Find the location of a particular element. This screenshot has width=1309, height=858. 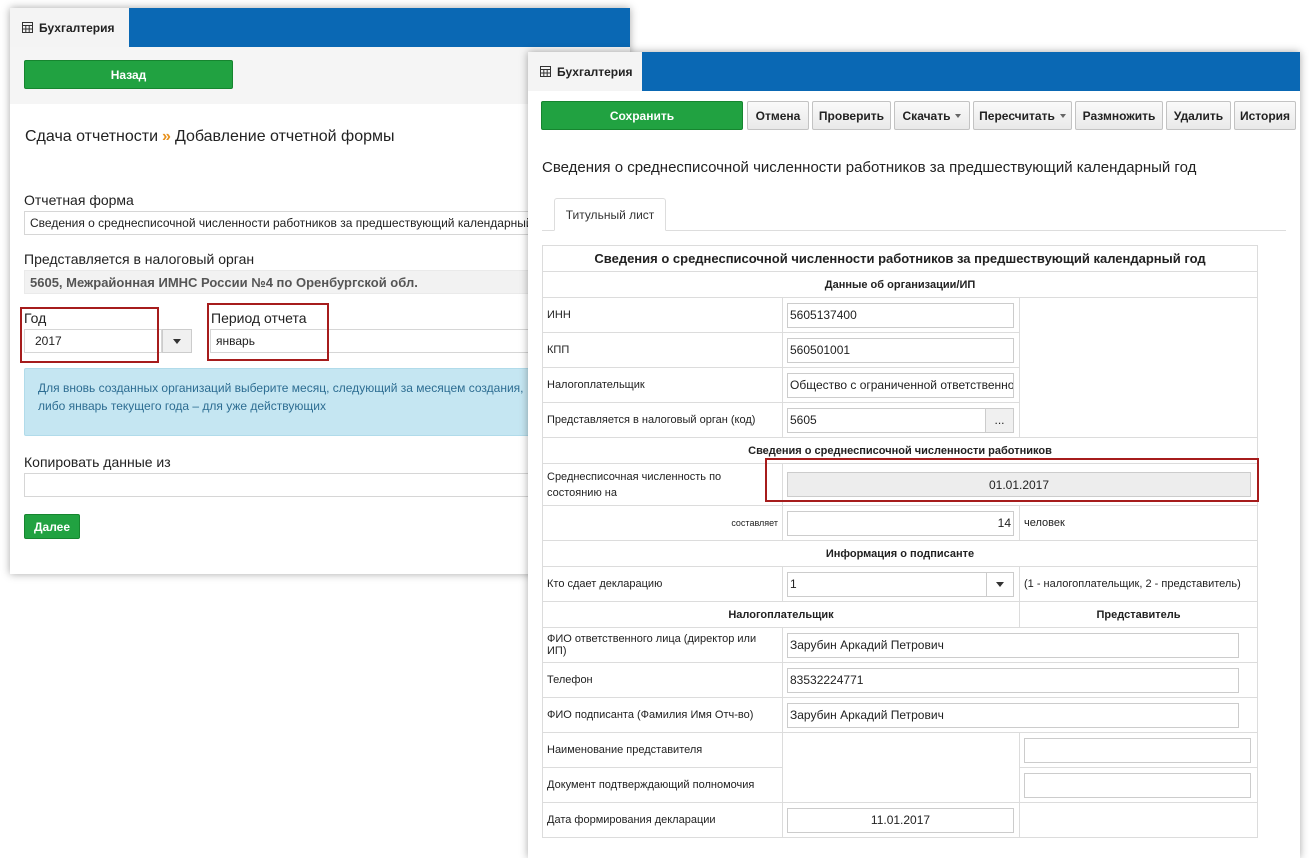

headcount-input: 14 is located at coordinates (900, 523).